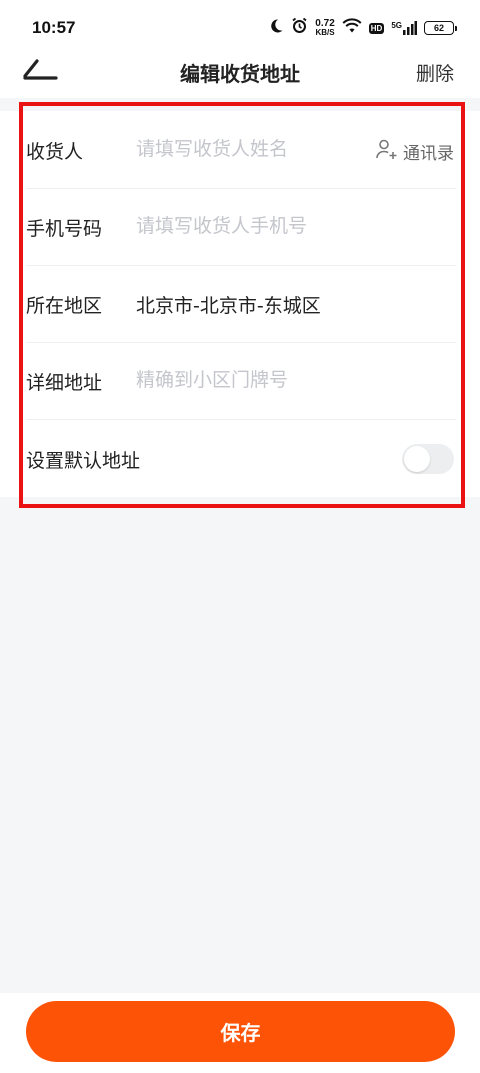 This screenshot has width=480, height=1073. I want to click on moon-icon, so click(276, 28).